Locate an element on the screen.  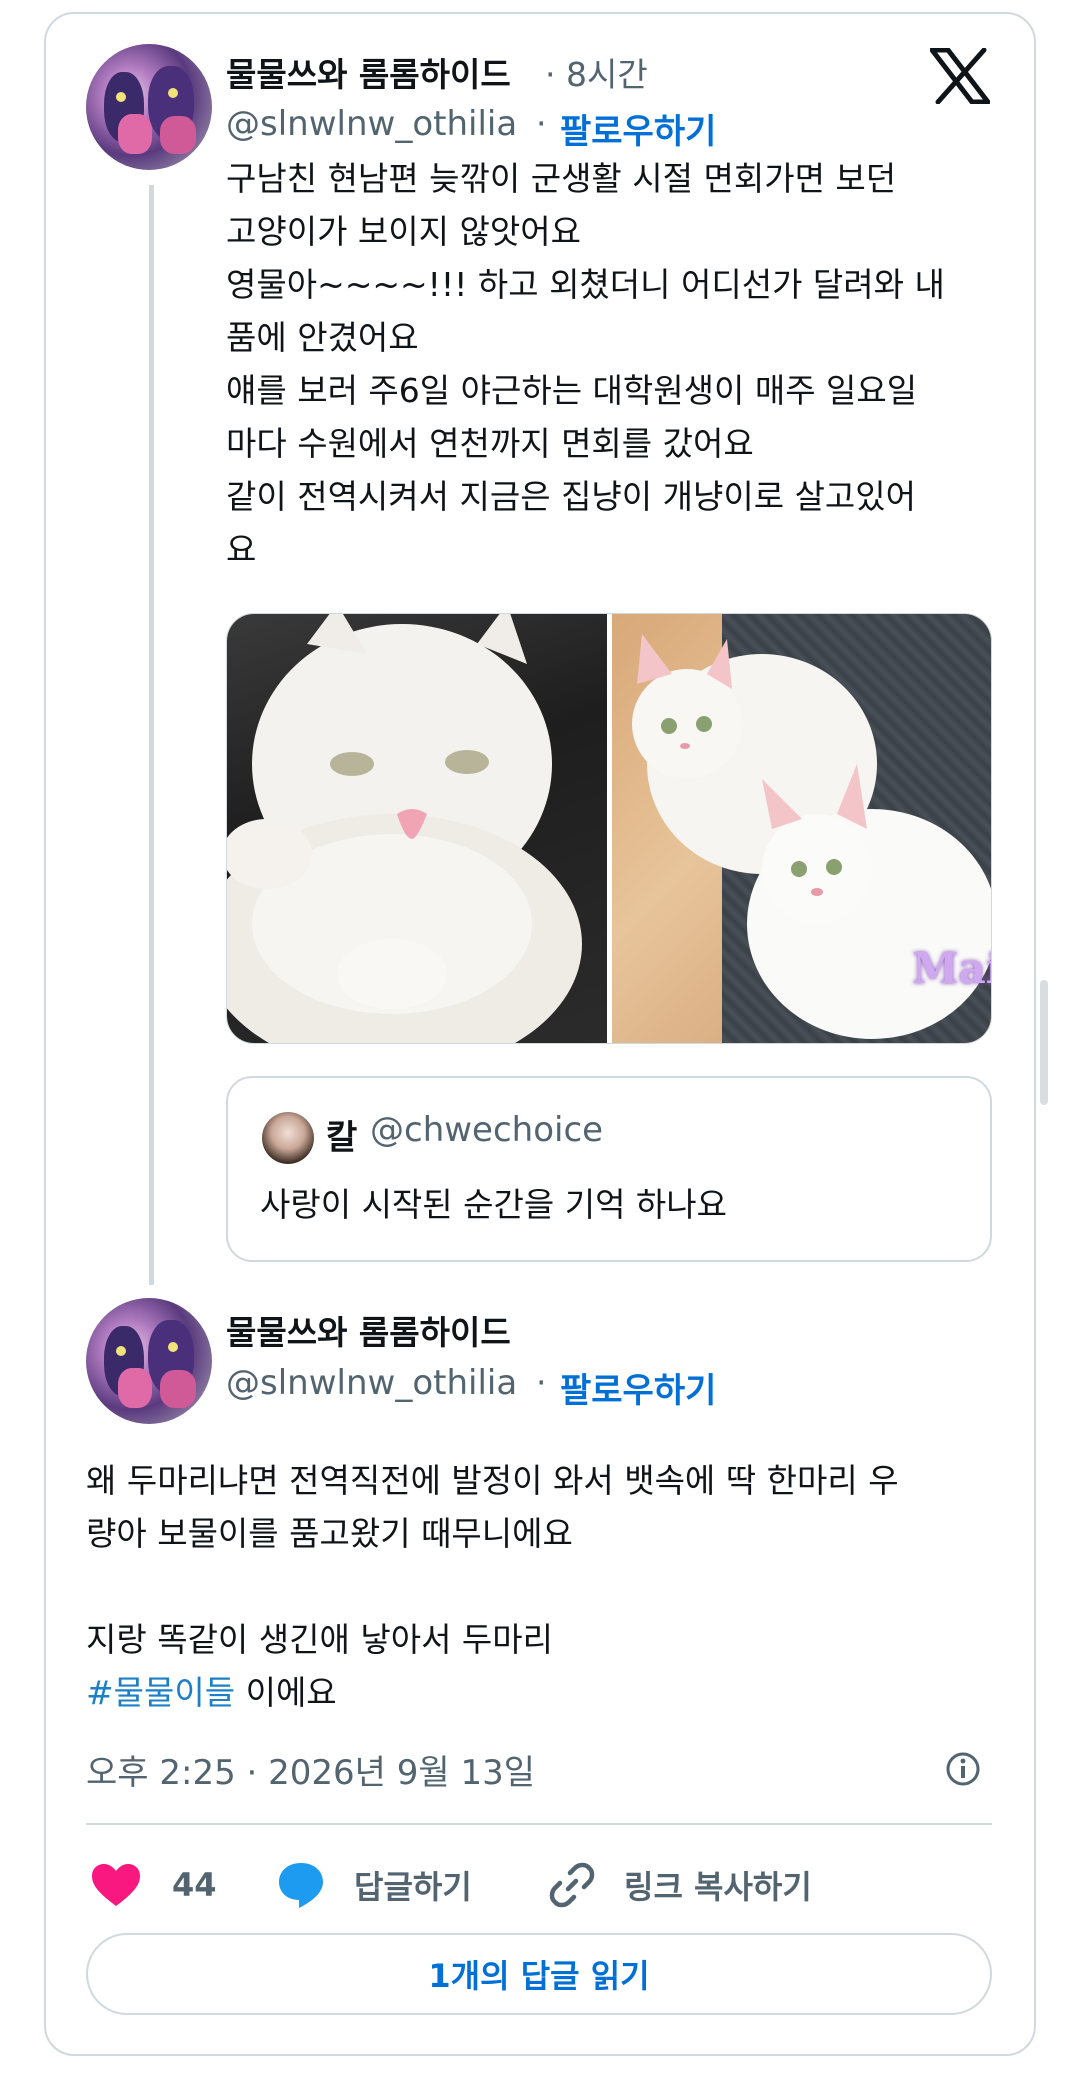
divider is located at coordinates (539, 1824).